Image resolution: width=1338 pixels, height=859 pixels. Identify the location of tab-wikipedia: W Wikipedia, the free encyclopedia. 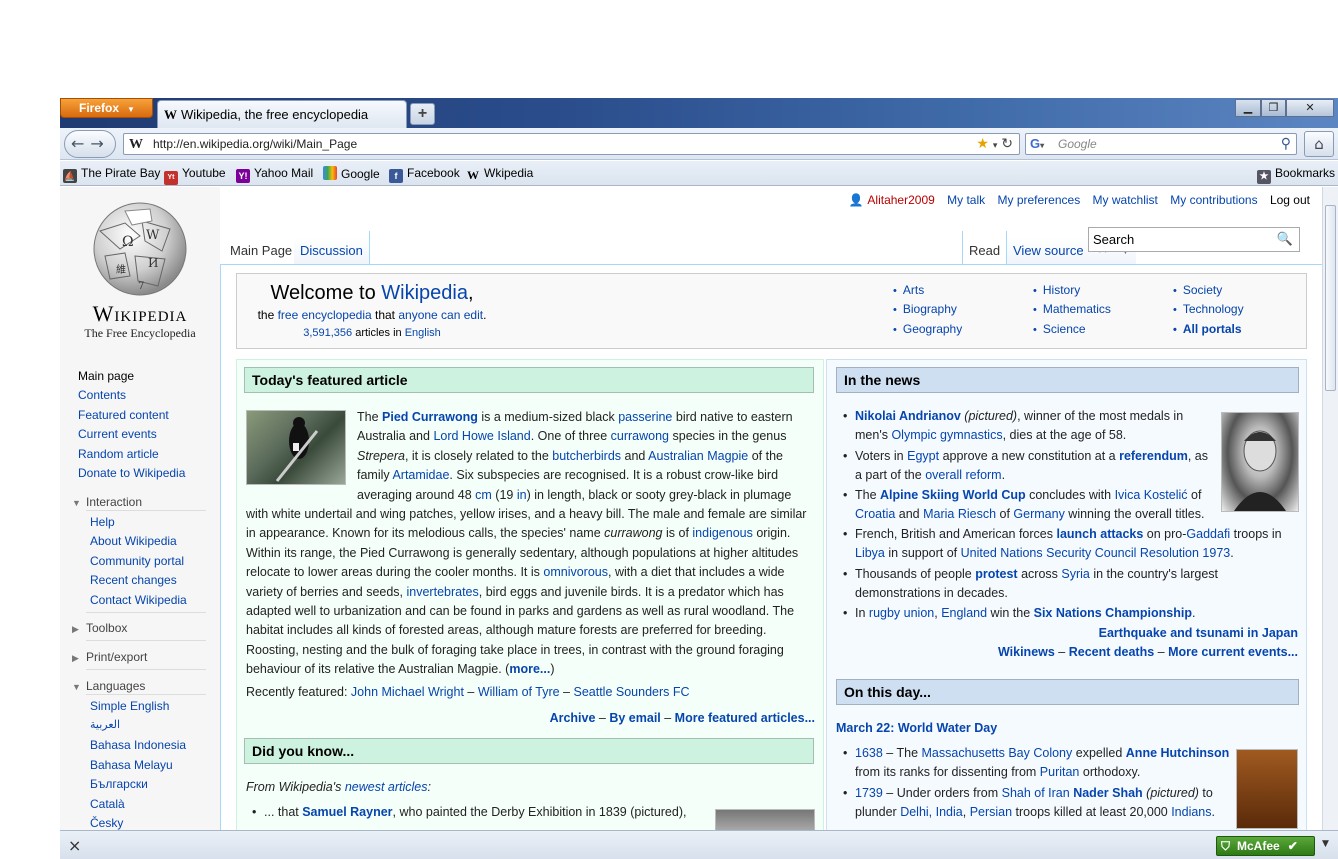
(282, 114).